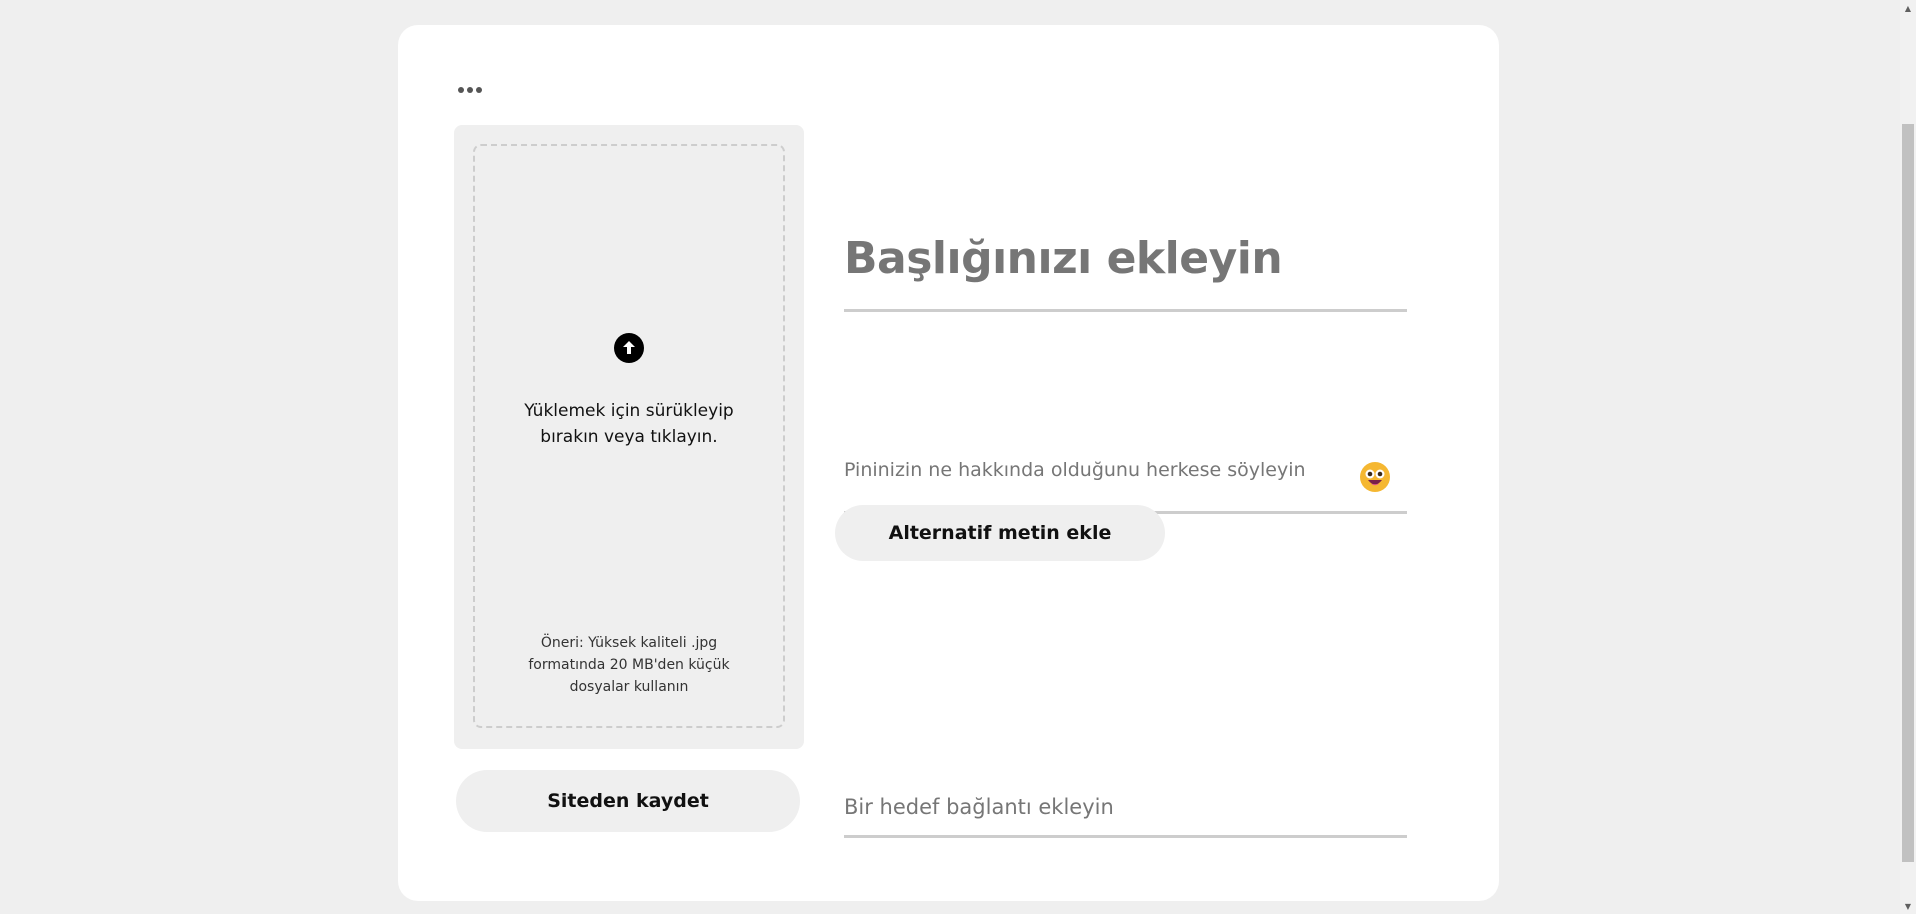 The height and width of the screenshot is (914, 1916). Describe the element at coordinates (1908, 8) in the screenshot. I see `scroll-up-arrow-icon: ▲` at that location.